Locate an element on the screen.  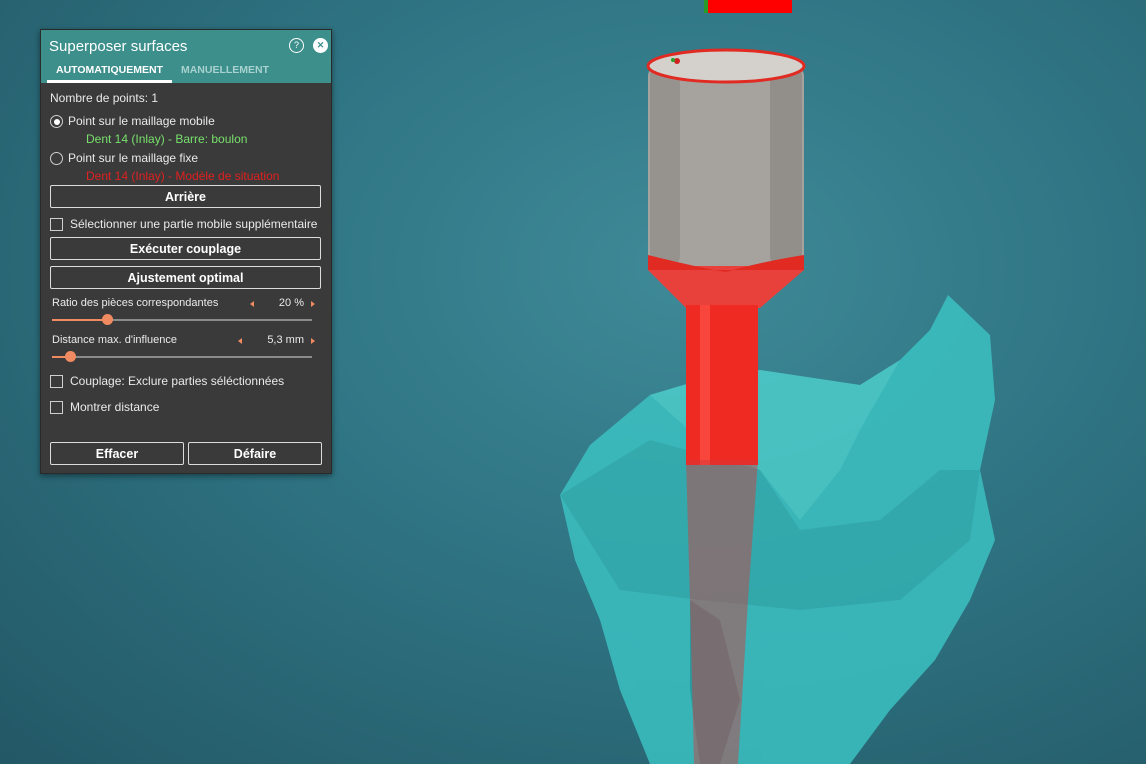
clear-button: Effacer is located at coordinates (117, 453).